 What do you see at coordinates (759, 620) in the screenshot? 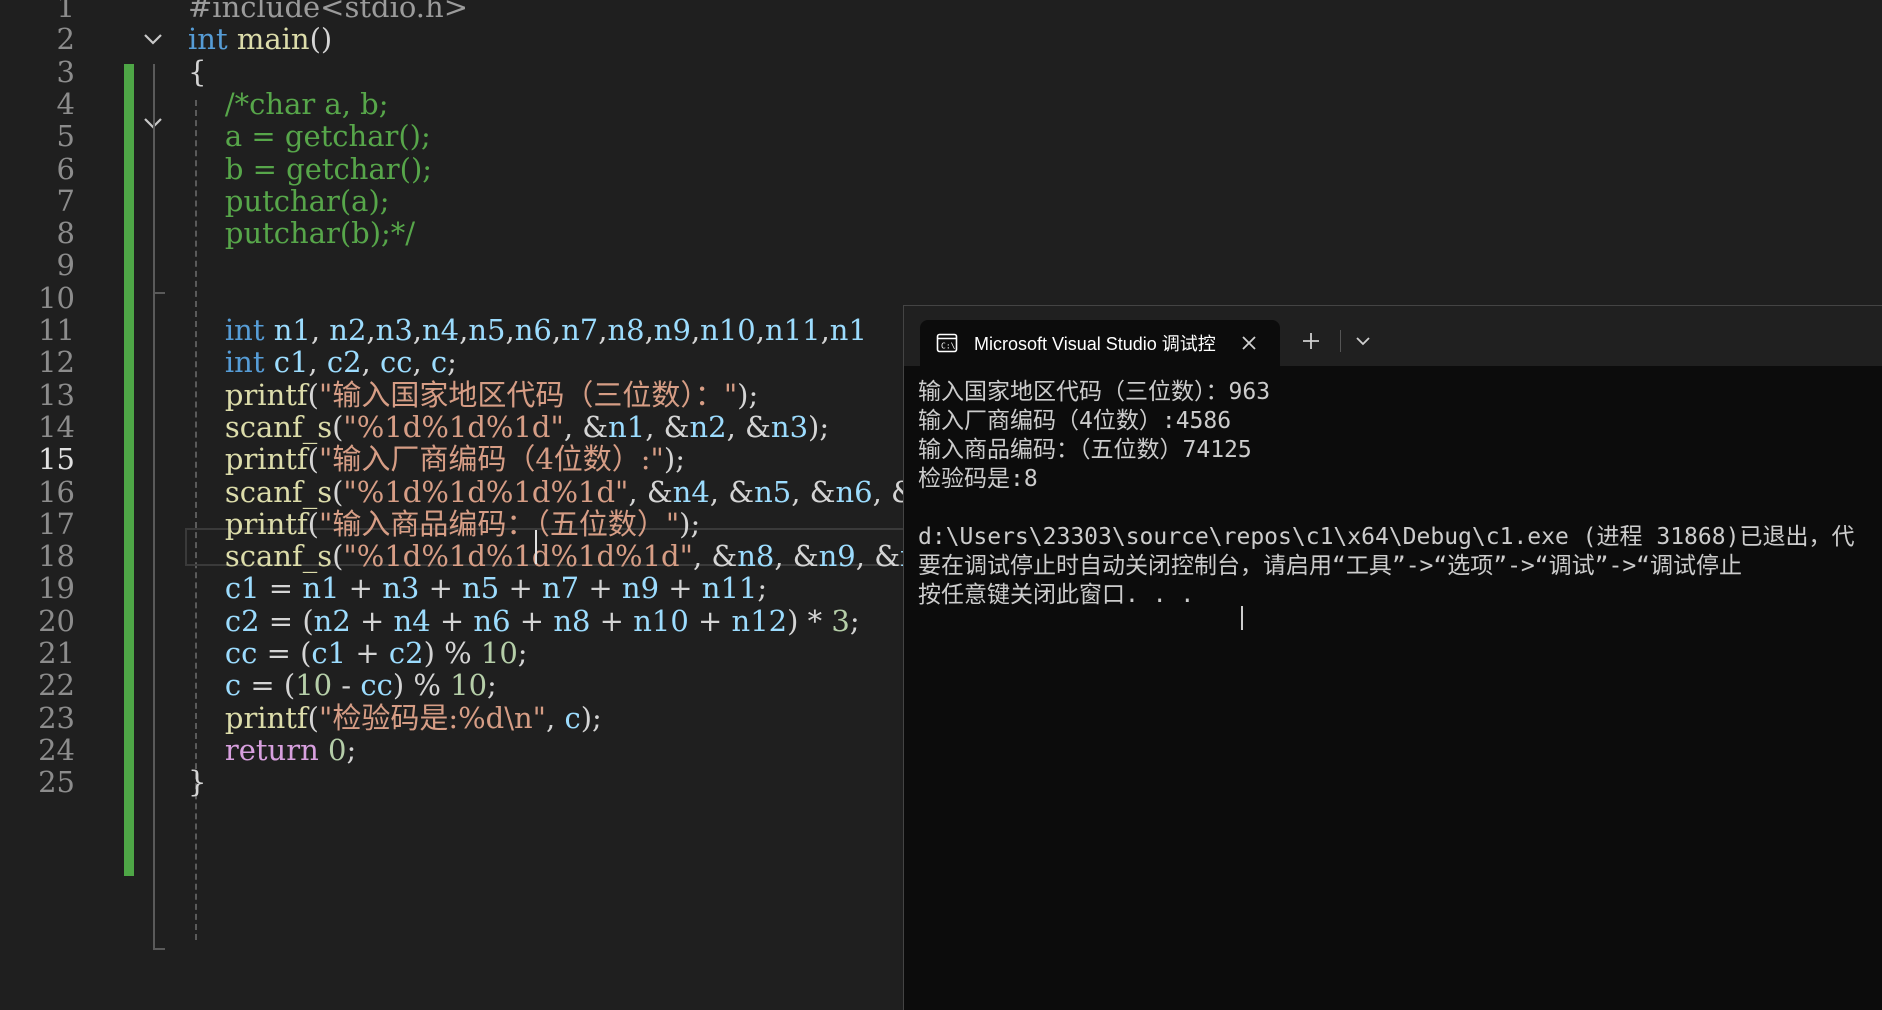
I see `code-token: n12` at bounding box center [759, 620].